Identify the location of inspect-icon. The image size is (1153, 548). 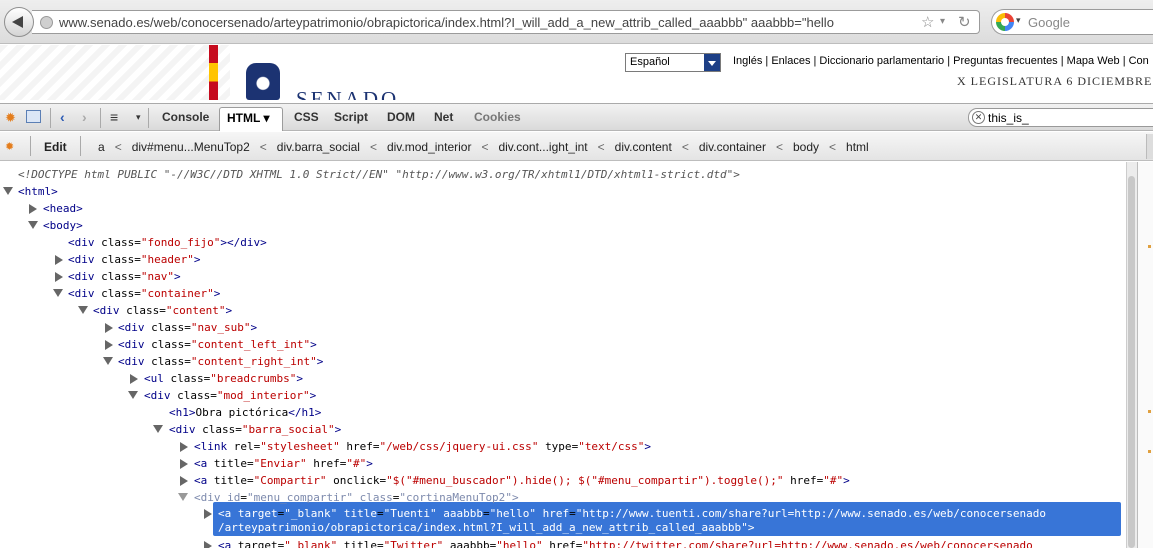
(33, 116).